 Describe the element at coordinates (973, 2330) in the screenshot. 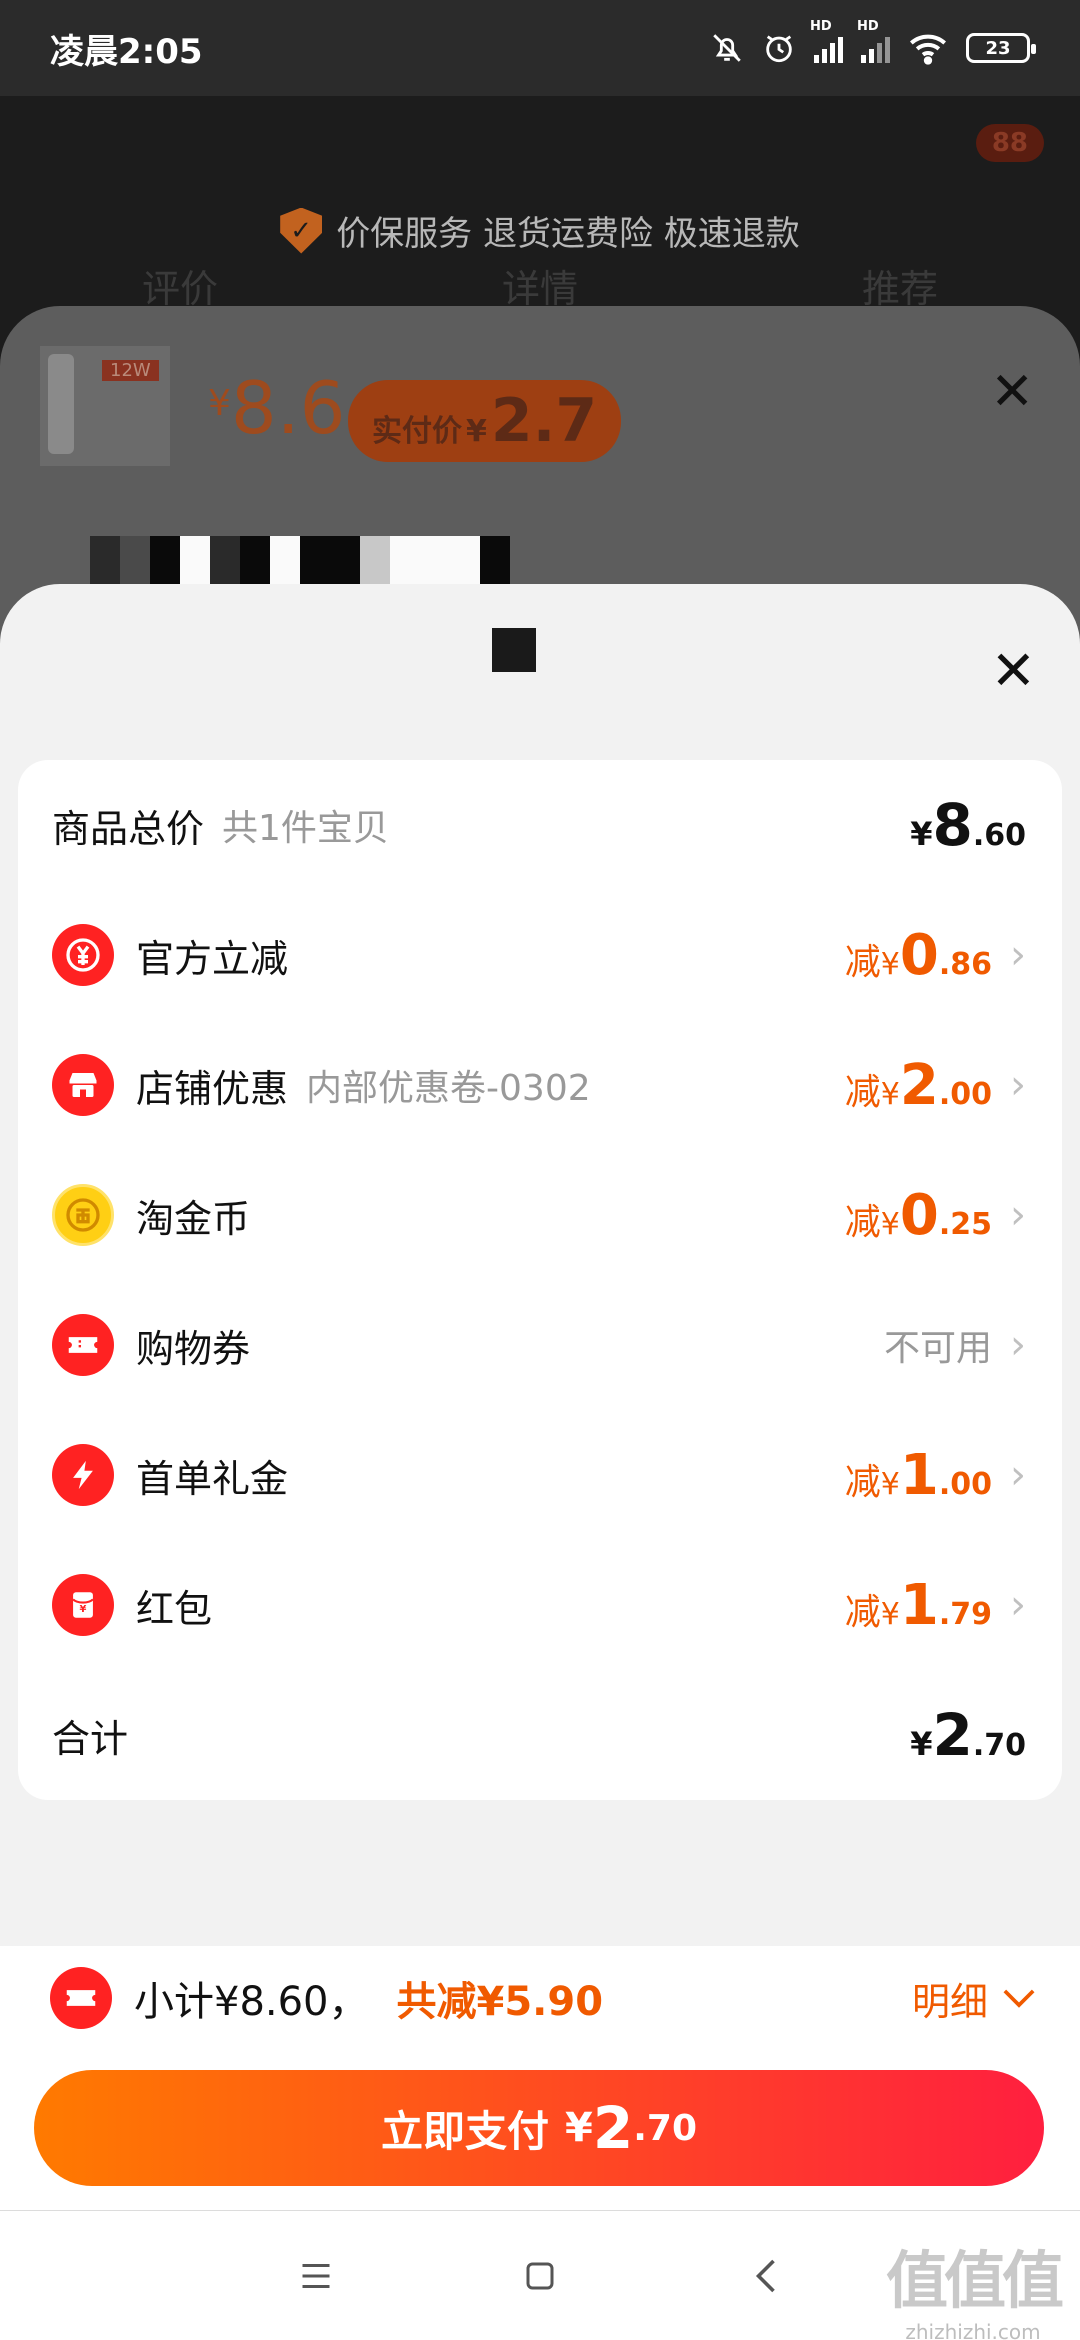

I see `watermark-url: zhizhizhi.com` at that location.